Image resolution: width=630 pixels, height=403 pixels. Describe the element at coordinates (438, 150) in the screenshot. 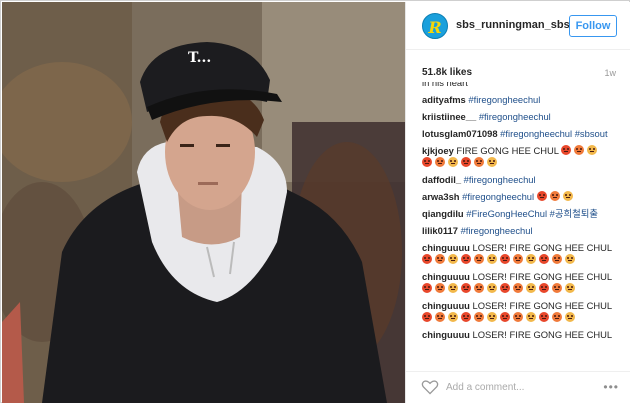

I see `comment-username: kjkjoey` at that location.